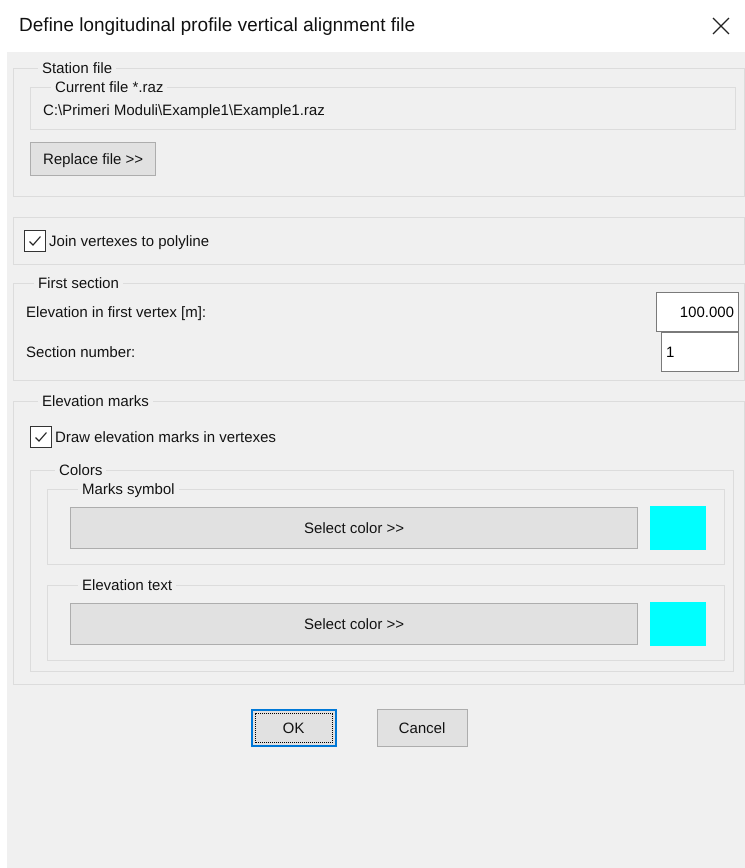 This screenshot has height=868, width=745. What do you see at coordinates (422, 728) in the screenshot?
I see `cancel-button: Cancel` at bounding box center [422, 728].